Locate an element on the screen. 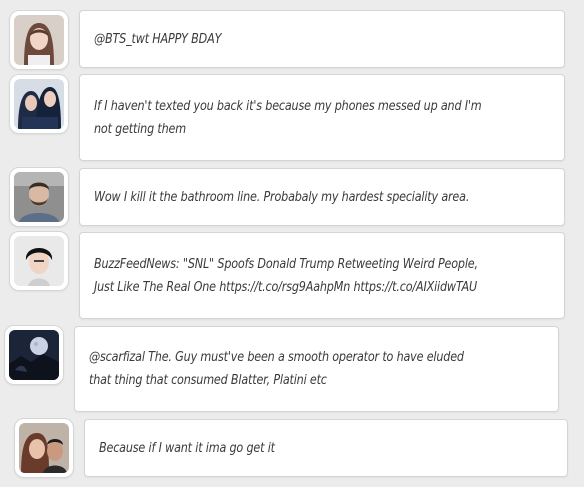 The image size is (584, 487). avatar-couple-selfie-icon is located at coordinates (44, 448).